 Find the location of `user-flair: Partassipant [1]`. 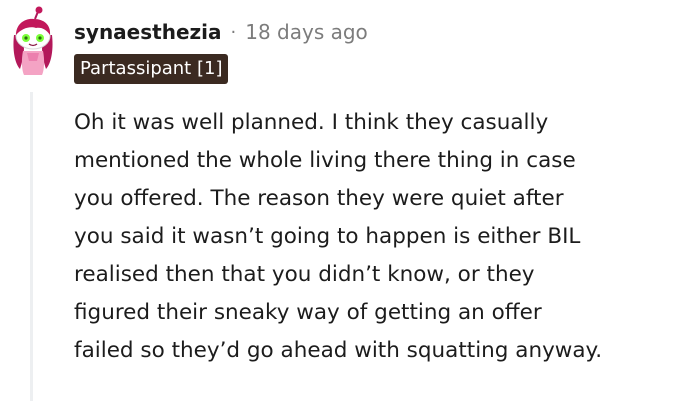

user-flair: Partassipant [1] is located at coordinates (151, 69).